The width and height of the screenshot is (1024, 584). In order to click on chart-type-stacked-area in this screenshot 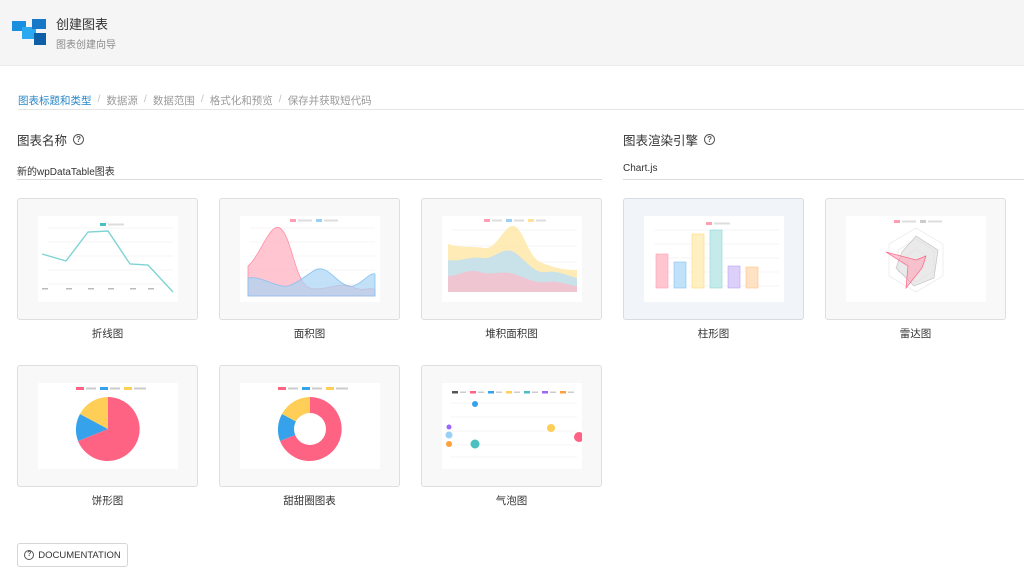, I will do `click(511, 259)`.